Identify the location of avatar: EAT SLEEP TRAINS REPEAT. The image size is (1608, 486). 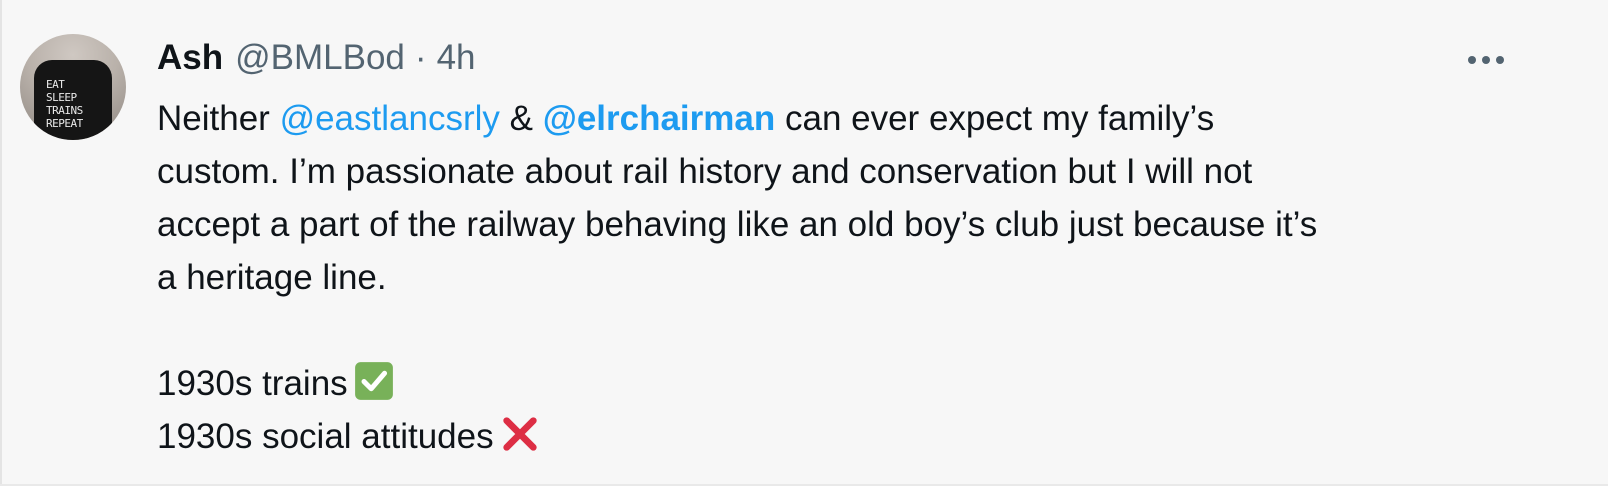
(73, 87).